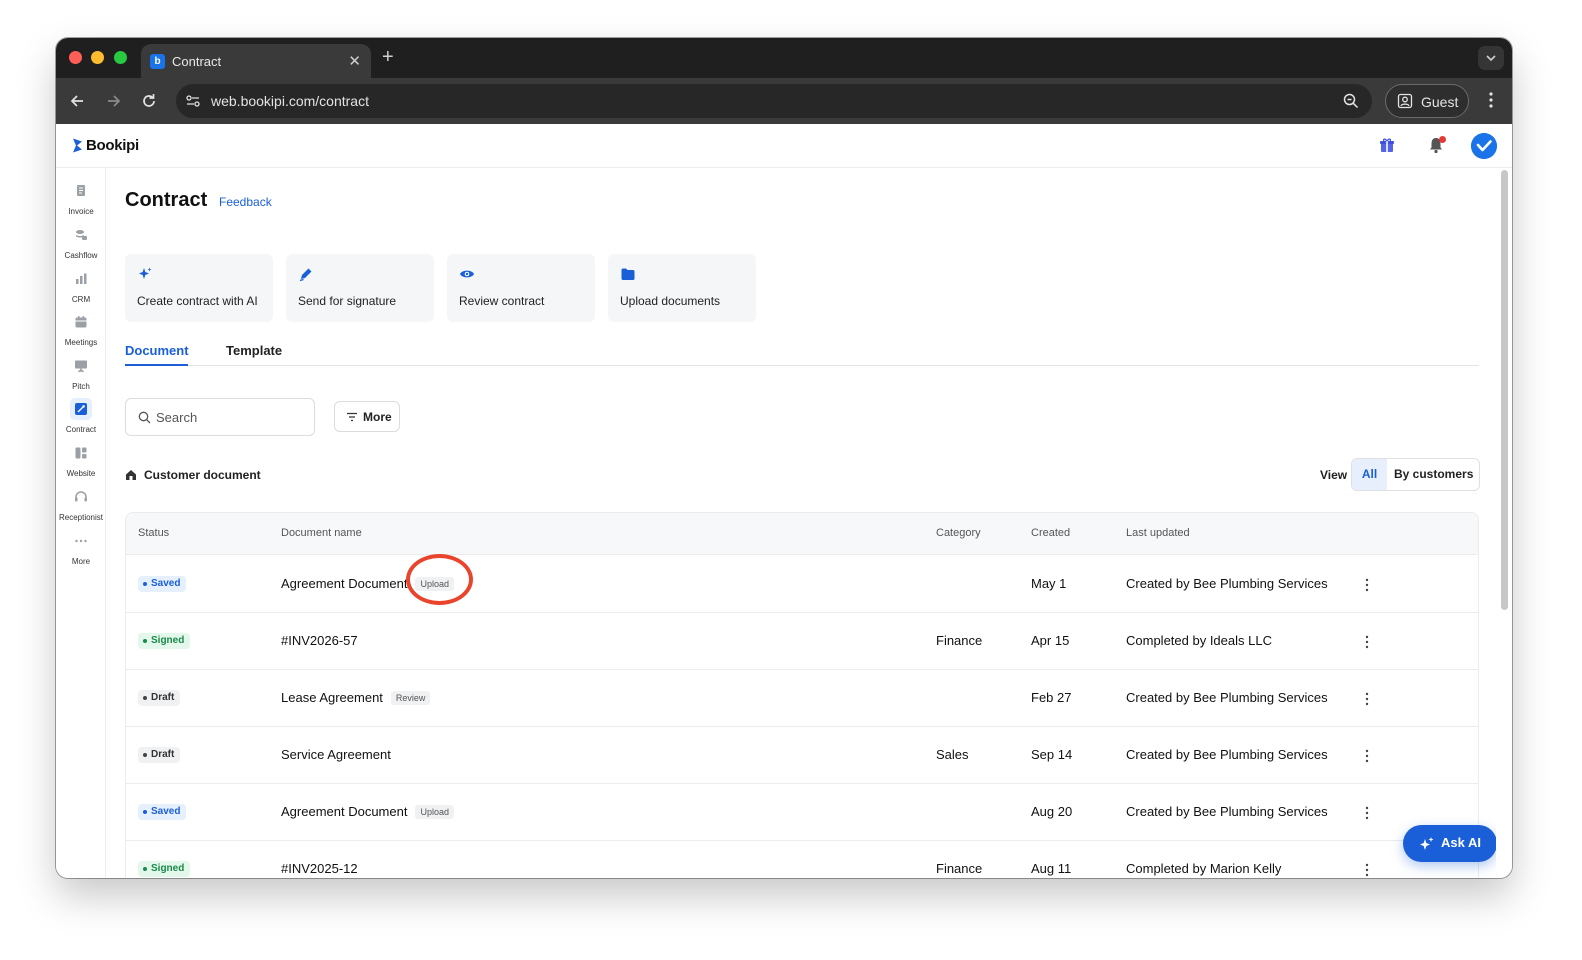 The image size is (1582, 960). What do you see at coordinates (1427, 101) in the screenshot?
I see `profile-button: Guest` at bounding box center [1427, 101].